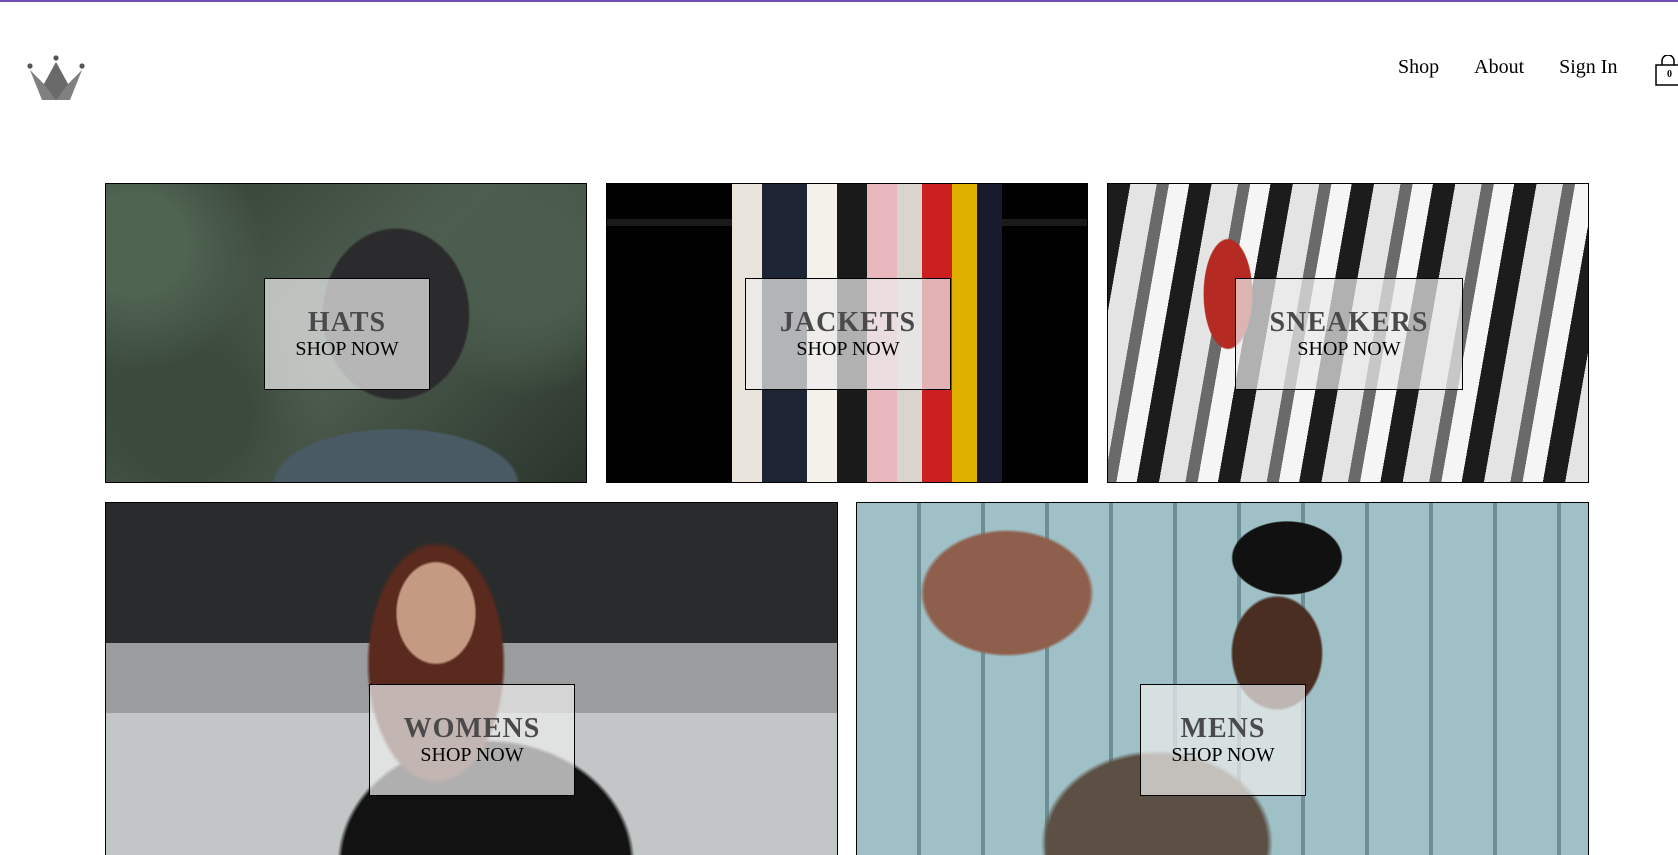 The image size is (1678, 855). Describe the element at coordinates (1525, 67) in the screenshot. I see `main-nav: Shop About Sign In` at that location.